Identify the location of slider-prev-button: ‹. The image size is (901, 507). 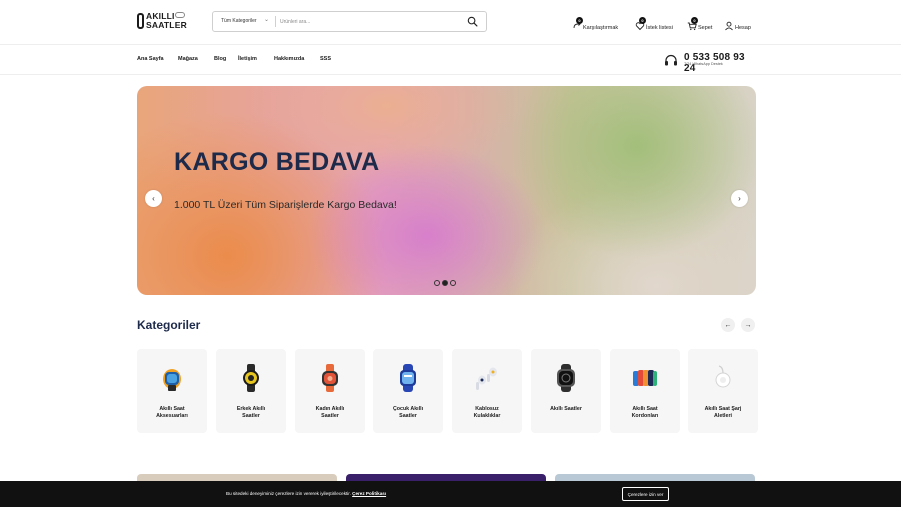
(153, 198).